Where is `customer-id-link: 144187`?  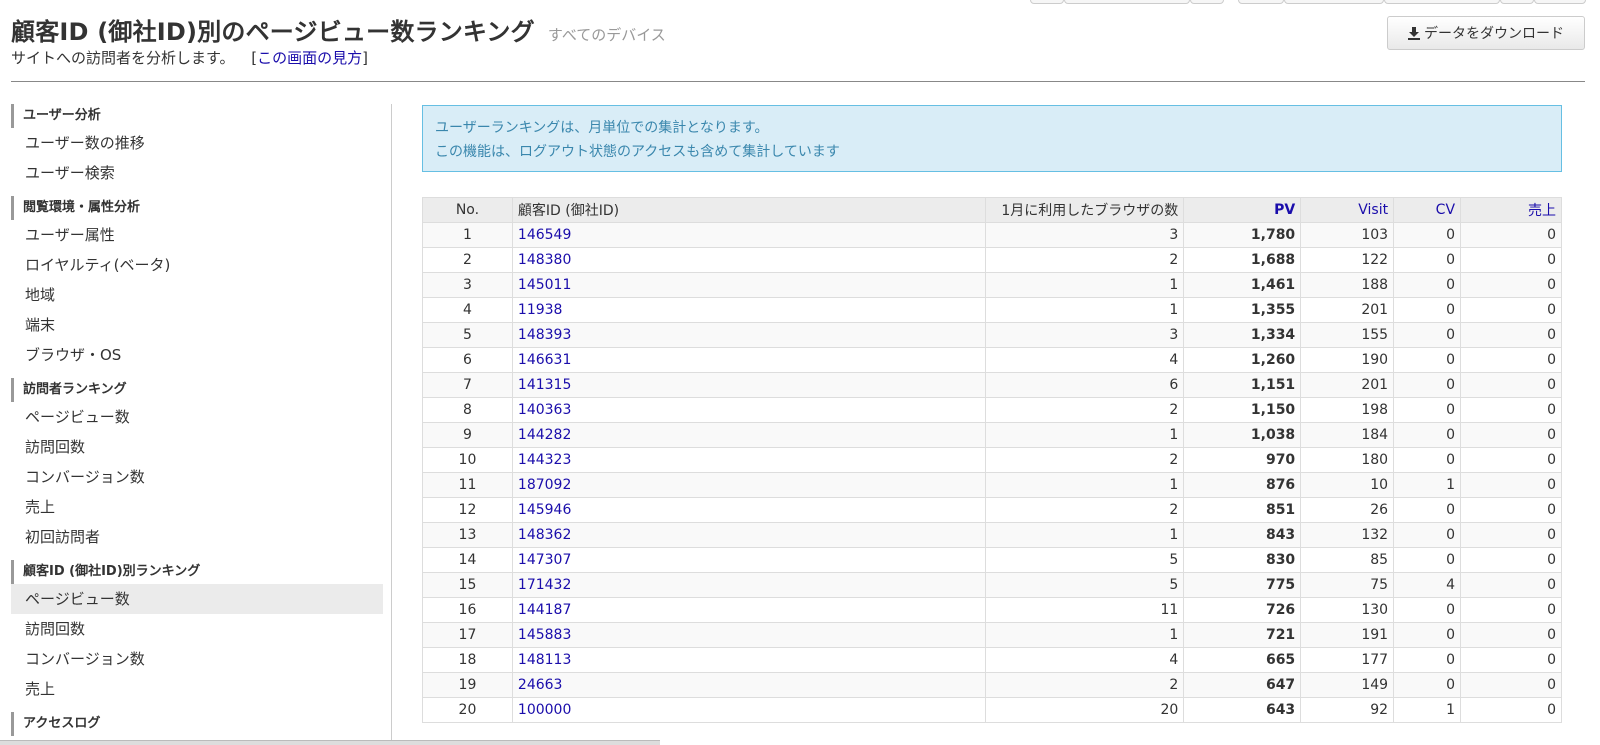 customer-id-link: 144187 is located at coordinates (544, 610).